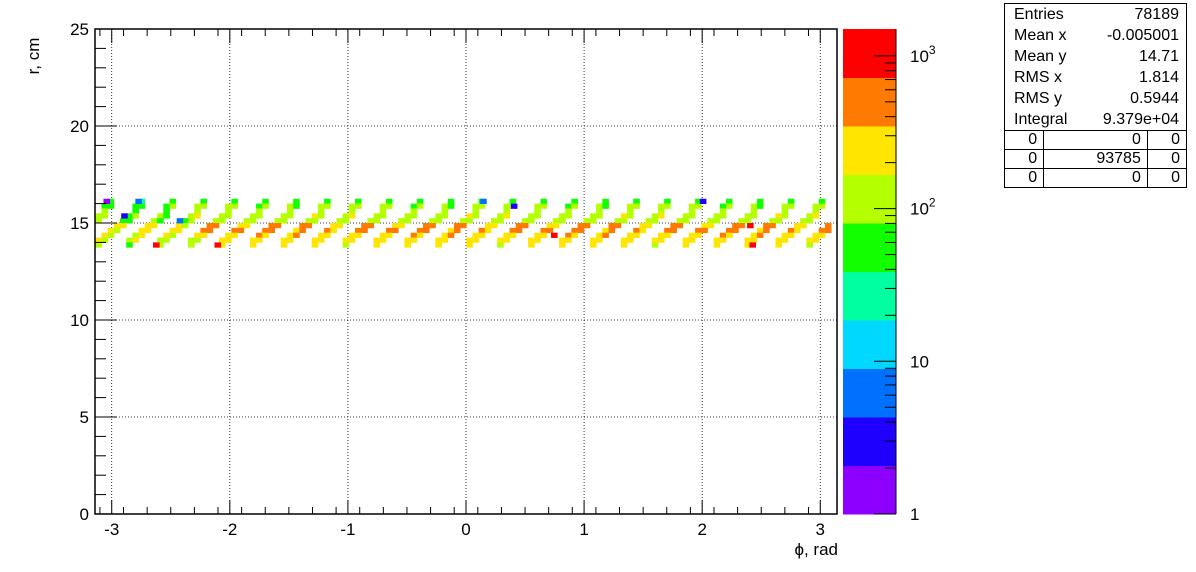 The height and width of the screenshot is (572, 1196). What do you see at coordinates (1038, 77) in the screenshot?
I see `stats-label: RMS x` at bounding box center [1038, 77].